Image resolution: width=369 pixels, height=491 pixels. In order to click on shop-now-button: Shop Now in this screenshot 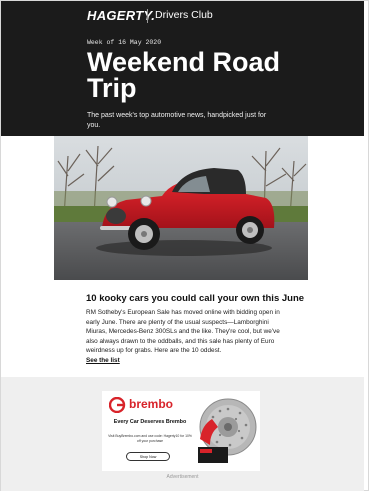, I will do `click(148, 456)`.